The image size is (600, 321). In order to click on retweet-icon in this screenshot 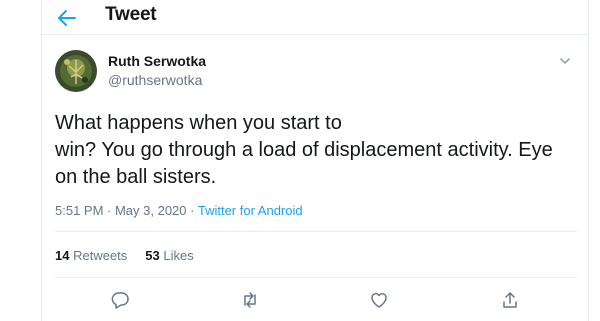, I will do `click(250, 300)`.